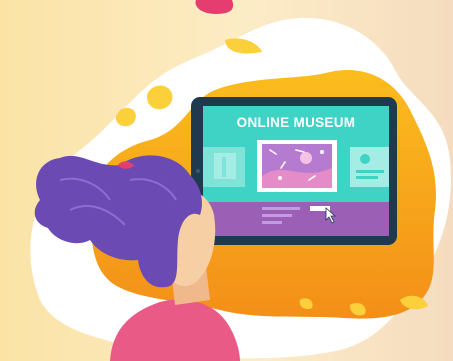 Image resolution: width=453 pixels, height=361 pixels. Describe the element at coordinates (198, 171) in the screenshot. I see `tablet-camera` at that location.